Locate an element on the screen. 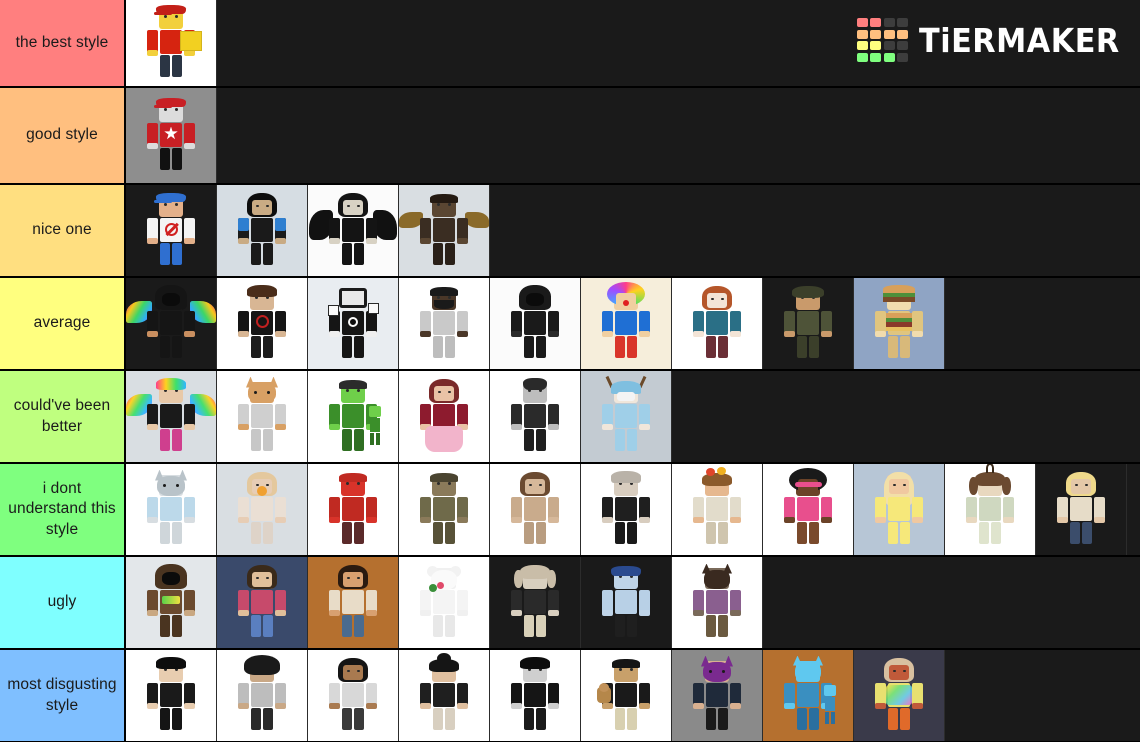 The image size is (1140, 742). black-hair-tan-girl-avatar is located at coordinates (353, 695).